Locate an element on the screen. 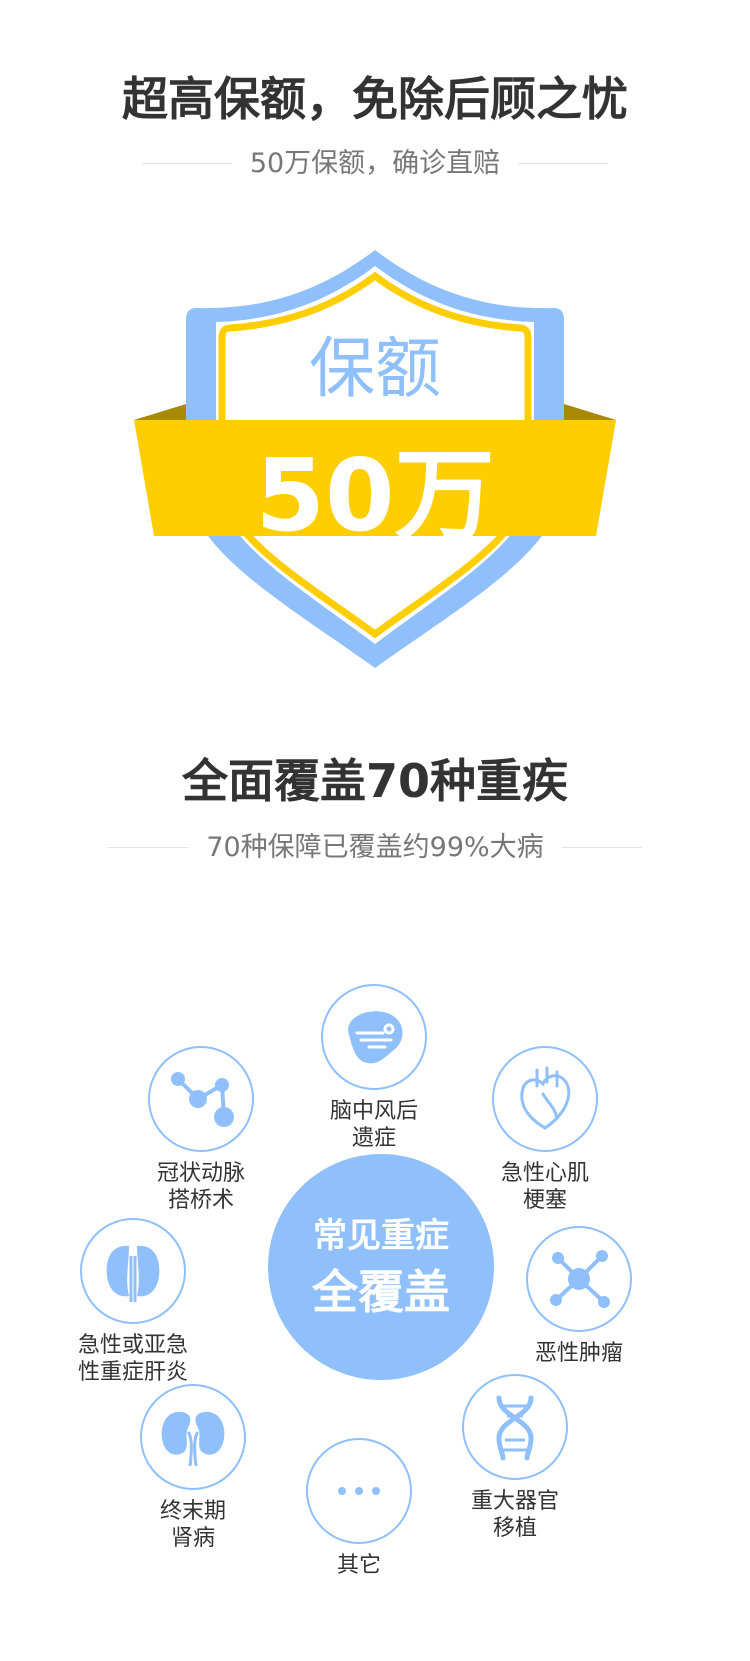 The image size is (750, 1661). section2-subtitle-row: 70种保障已覆盖约99%大病 is located at coordinates (375, 847).